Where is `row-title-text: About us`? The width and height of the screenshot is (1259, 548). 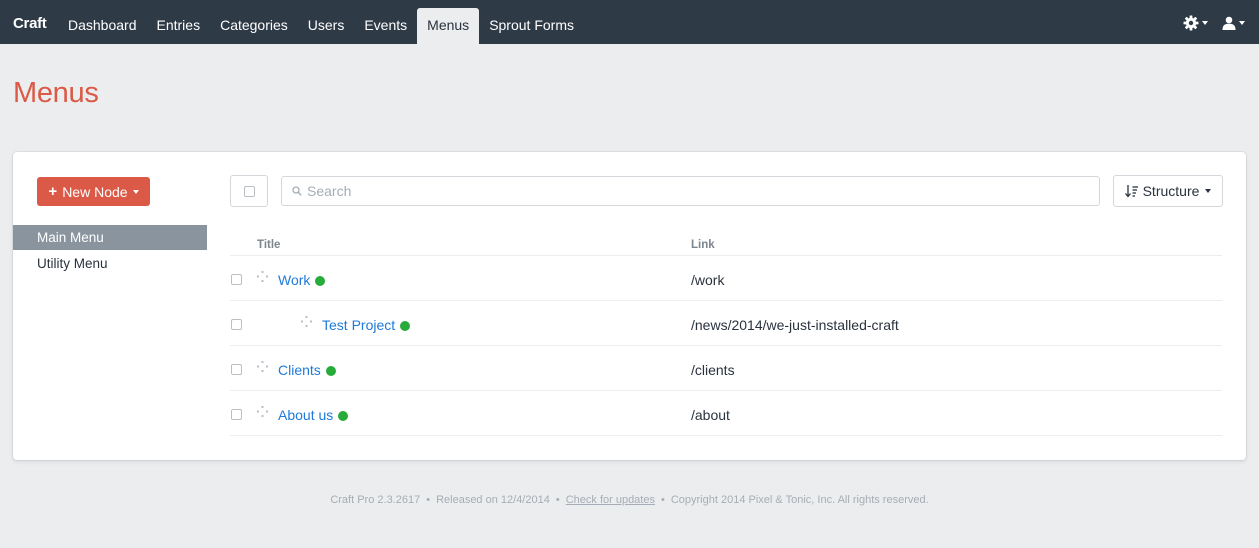
row-title-text: About us is located at coordinates (306, 415).